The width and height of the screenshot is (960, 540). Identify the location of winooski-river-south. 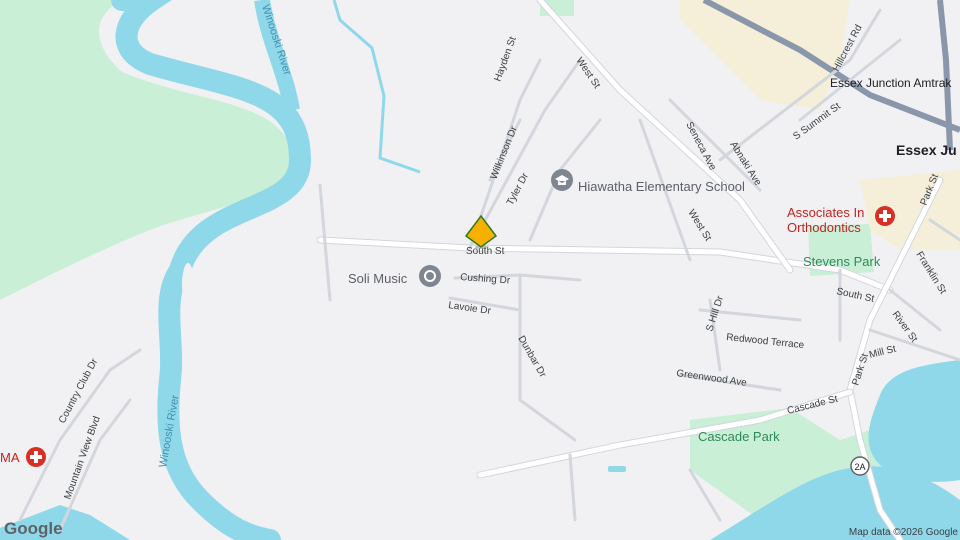
(219, 399).